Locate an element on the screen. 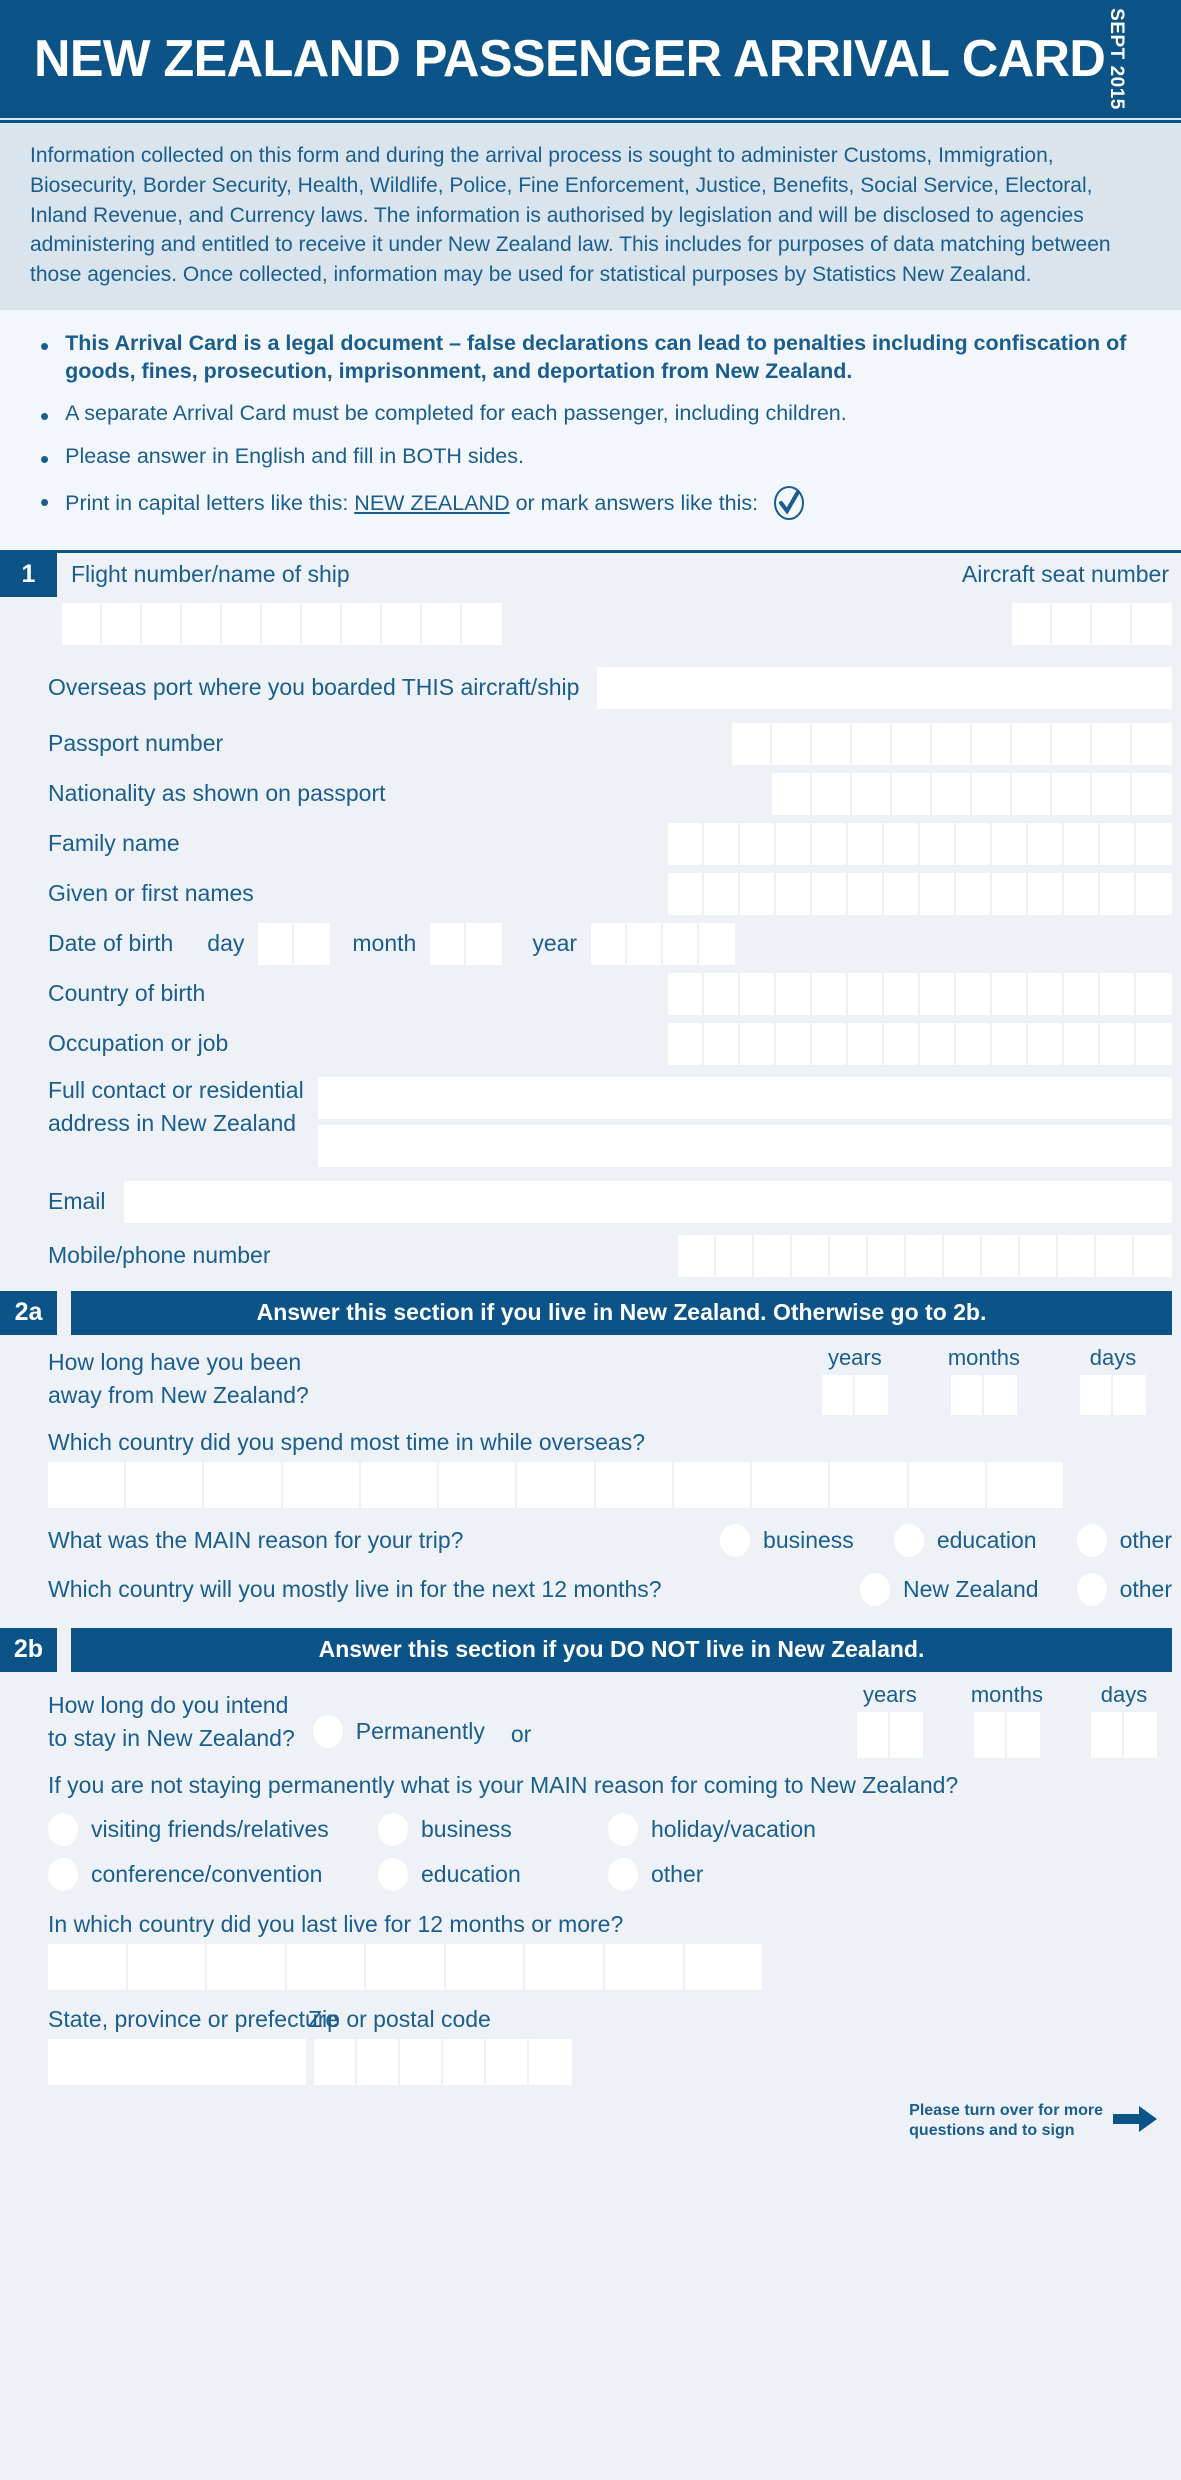 The image size is (1181, 2480). radio-option-education: education is located at coordinates (965, 1540).